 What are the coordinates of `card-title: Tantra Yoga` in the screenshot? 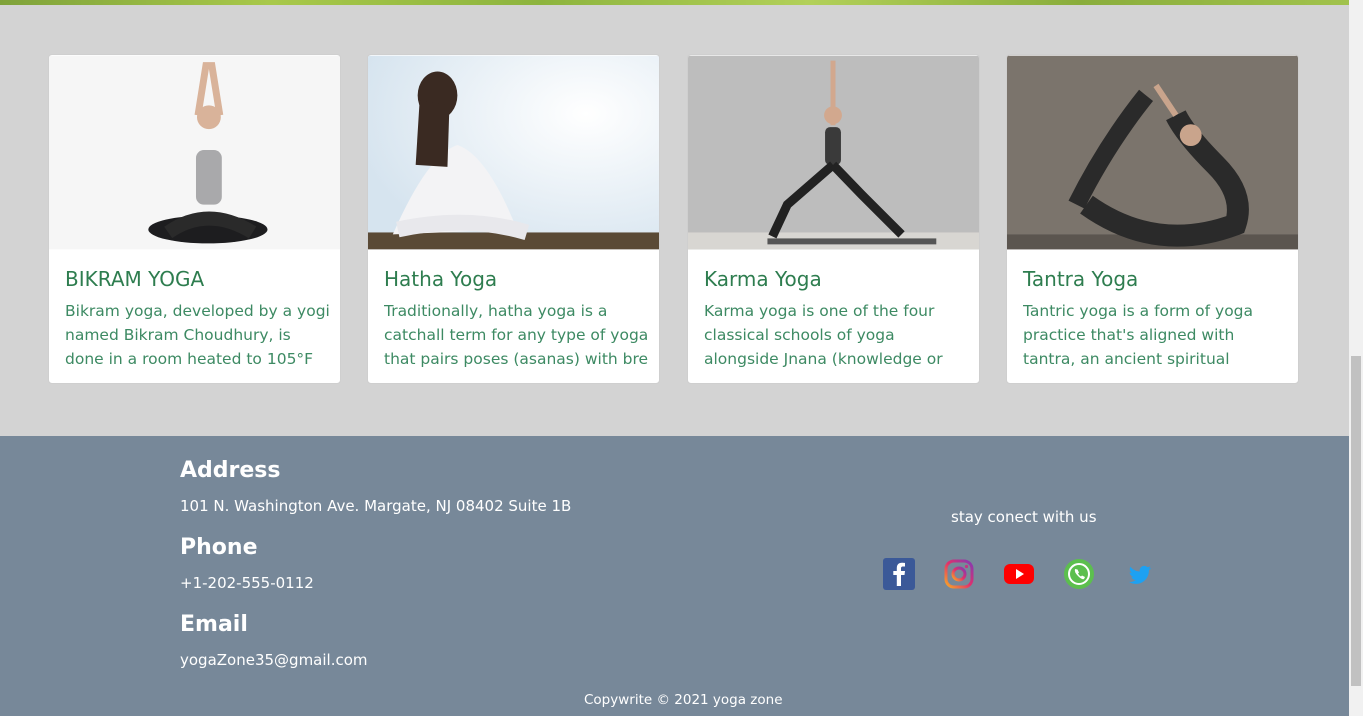 It's located at (1081, 279).